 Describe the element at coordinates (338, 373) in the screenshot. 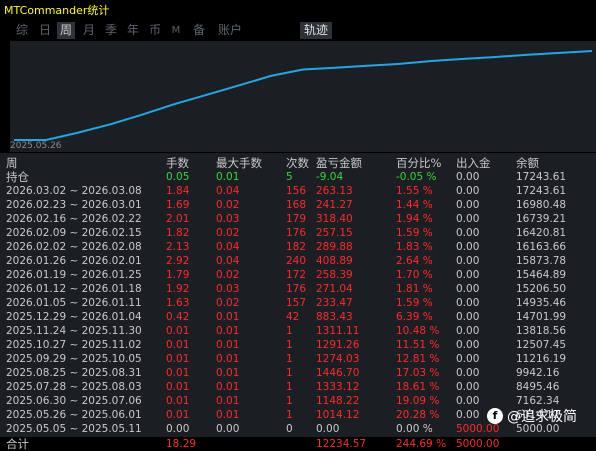

I see `row-pnl: 1446.70` at that location.